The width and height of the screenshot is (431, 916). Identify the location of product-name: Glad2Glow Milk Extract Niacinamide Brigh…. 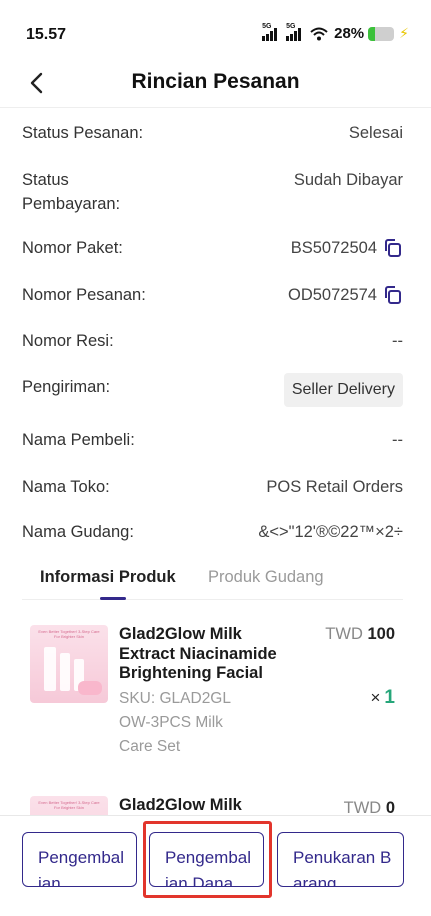
(198, 653).